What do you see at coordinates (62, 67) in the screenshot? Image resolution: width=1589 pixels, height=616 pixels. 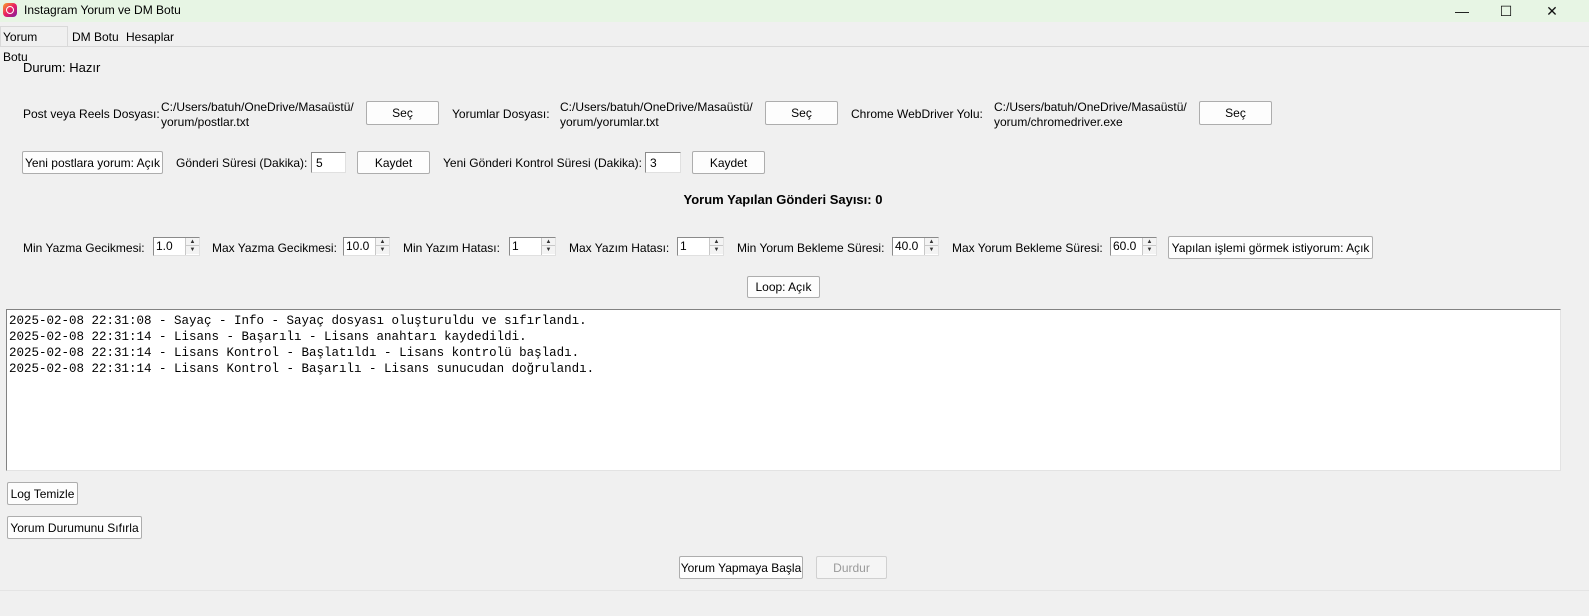 I see `status-label: Durum: Hazır` at bounding box center [62, 67].